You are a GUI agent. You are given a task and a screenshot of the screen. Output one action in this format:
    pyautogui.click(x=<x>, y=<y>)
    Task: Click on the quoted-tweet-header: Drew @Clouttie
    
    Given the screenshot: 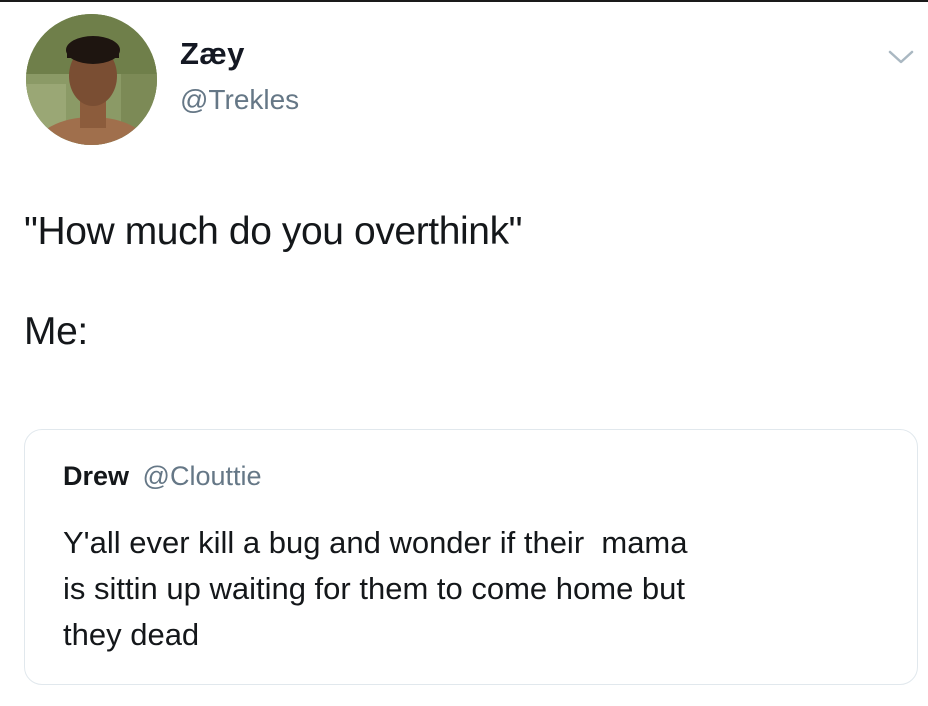 What is the action you would take?
    pyautogui.click(x=162, y=476)
    